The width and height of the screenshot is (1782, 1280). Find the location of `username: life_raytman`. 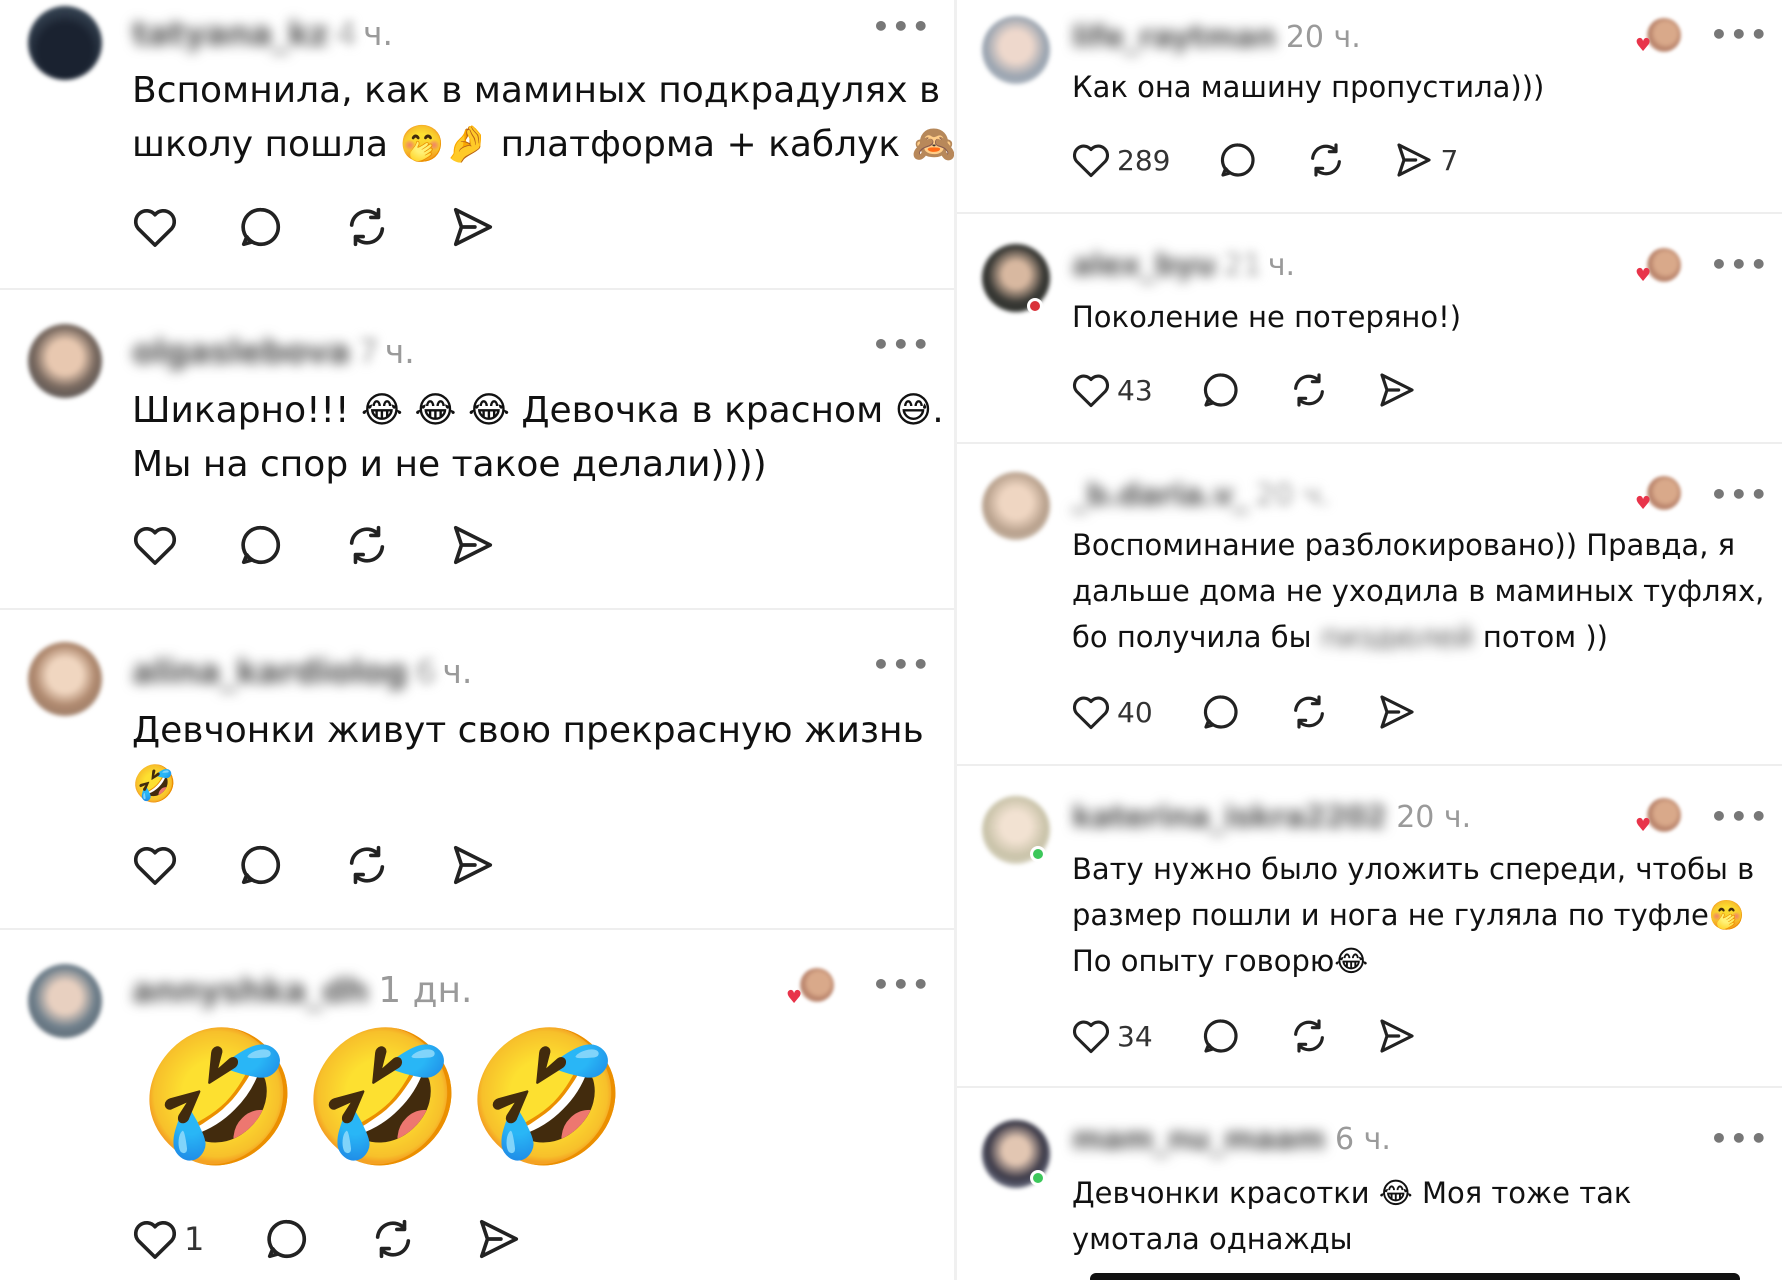

username: life_raytman is located at coordinates (1174, 37).